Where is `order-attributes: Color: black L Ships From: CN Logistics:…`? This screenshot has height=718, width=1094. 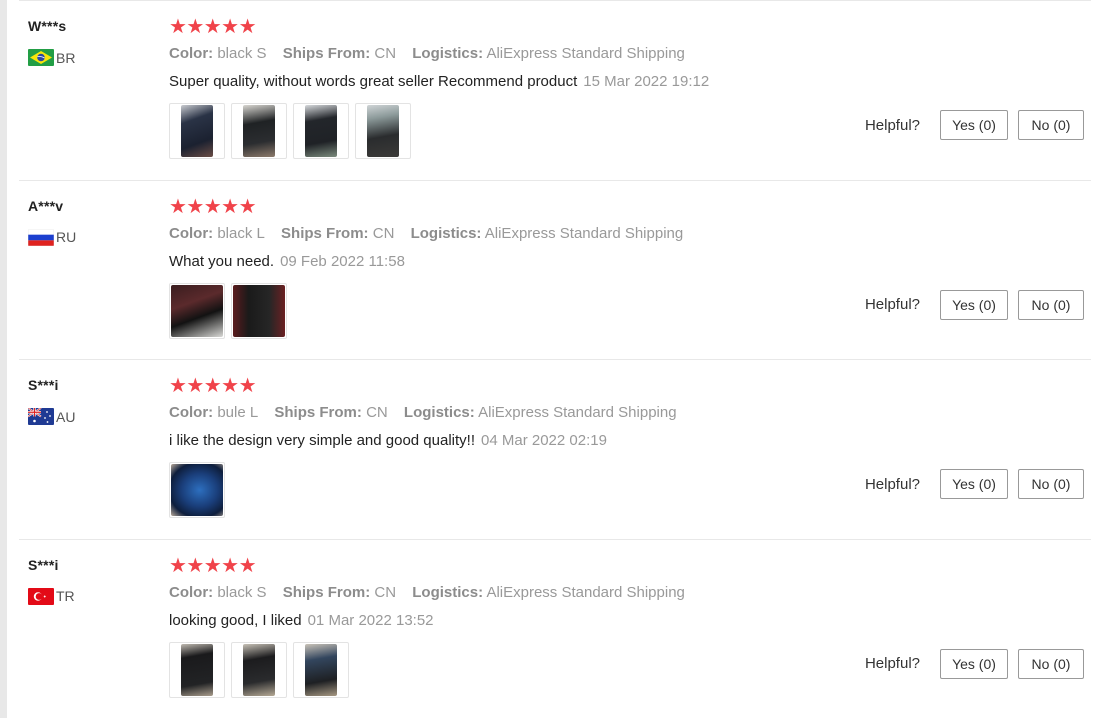 order-attributes: Color: black L Ships From: CN Logistics:… is located at coordinates (432, 233).